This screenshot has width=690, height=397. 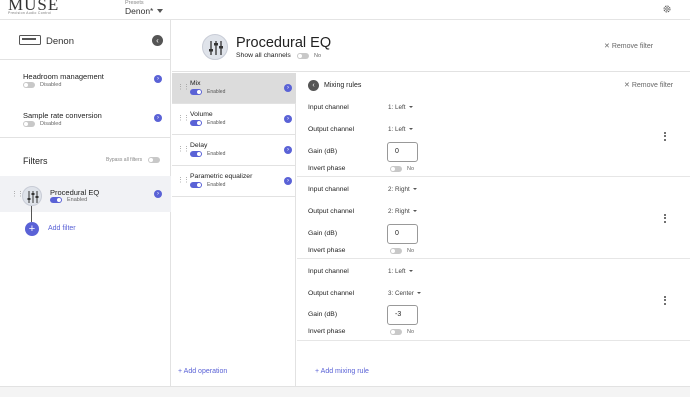 I want to click on add-filter-button: Add filter, so click(x=62, y=228).